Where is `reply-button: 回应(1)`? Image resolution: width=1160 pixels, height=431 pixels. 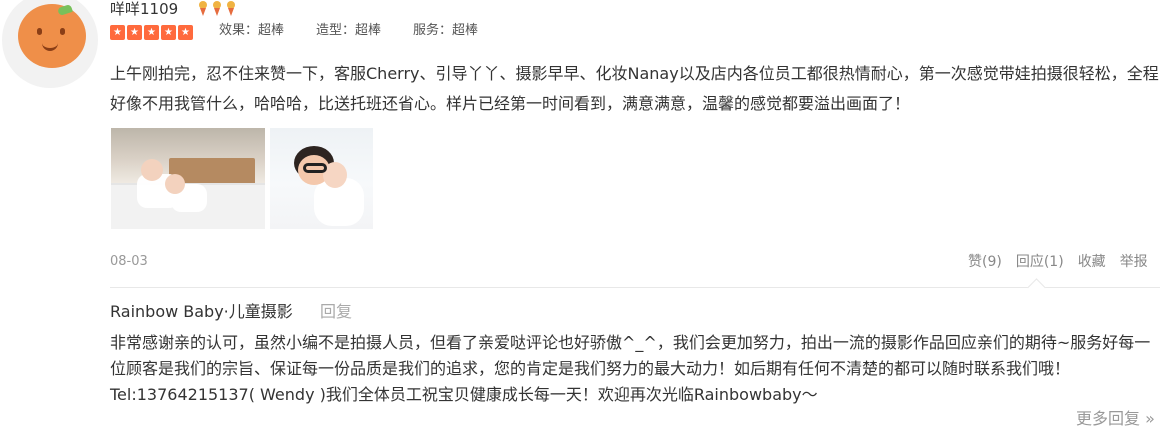
reply-button: 回应(1) is located at coordinates (1040, 262).